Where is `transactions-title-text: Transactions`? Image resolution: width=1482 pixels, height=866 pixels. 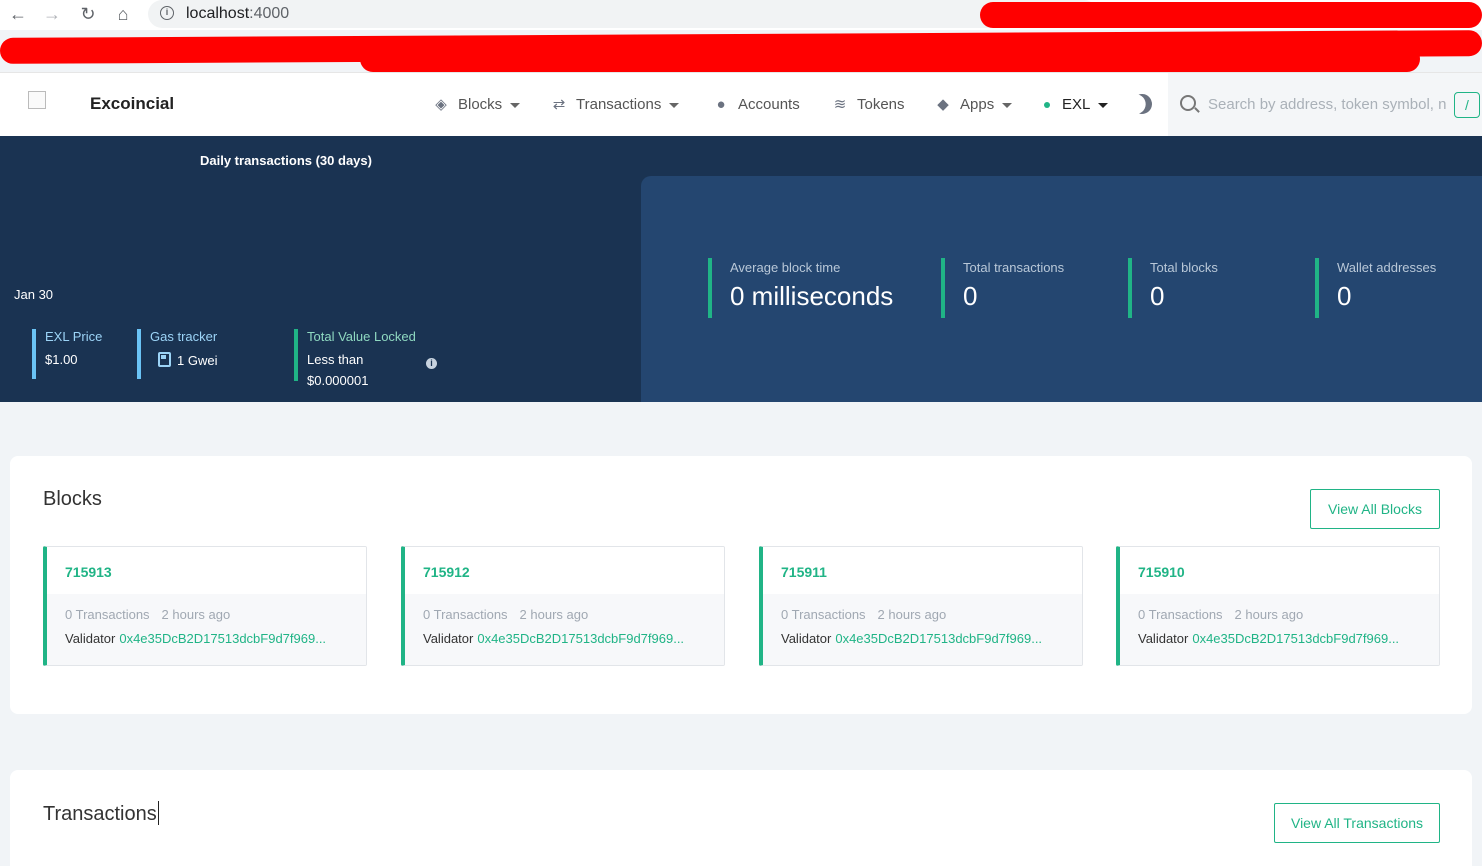 transactions-title-text: Transactions is located at coordinates (100, 814).